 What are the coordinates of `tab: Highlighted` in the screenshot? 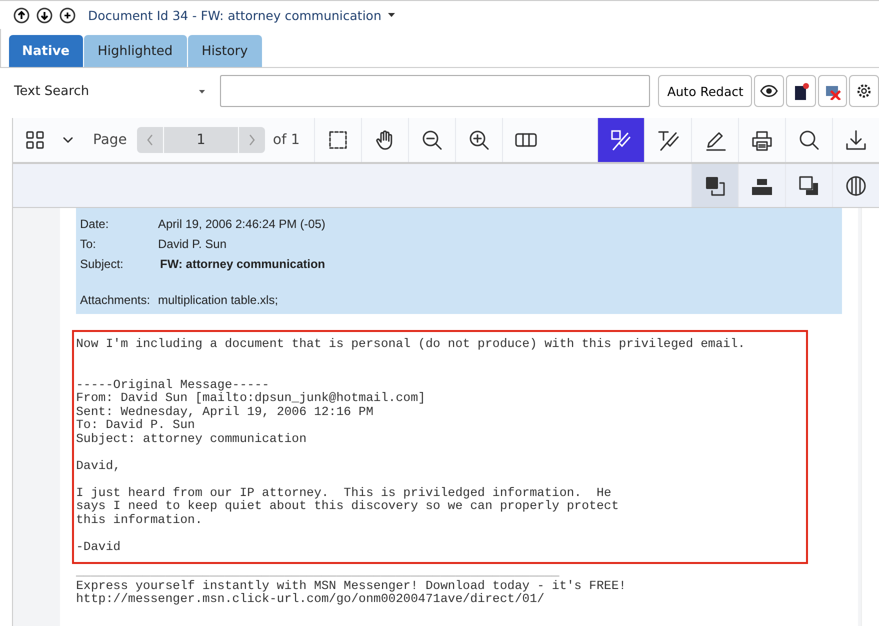 It's located at (135, 51).